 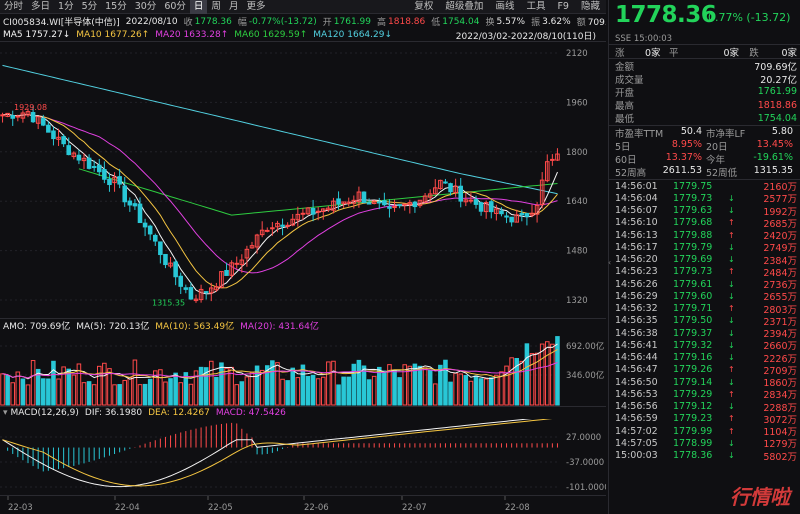 I want to click on period-tab: 1分, so click(x=66, y=7).